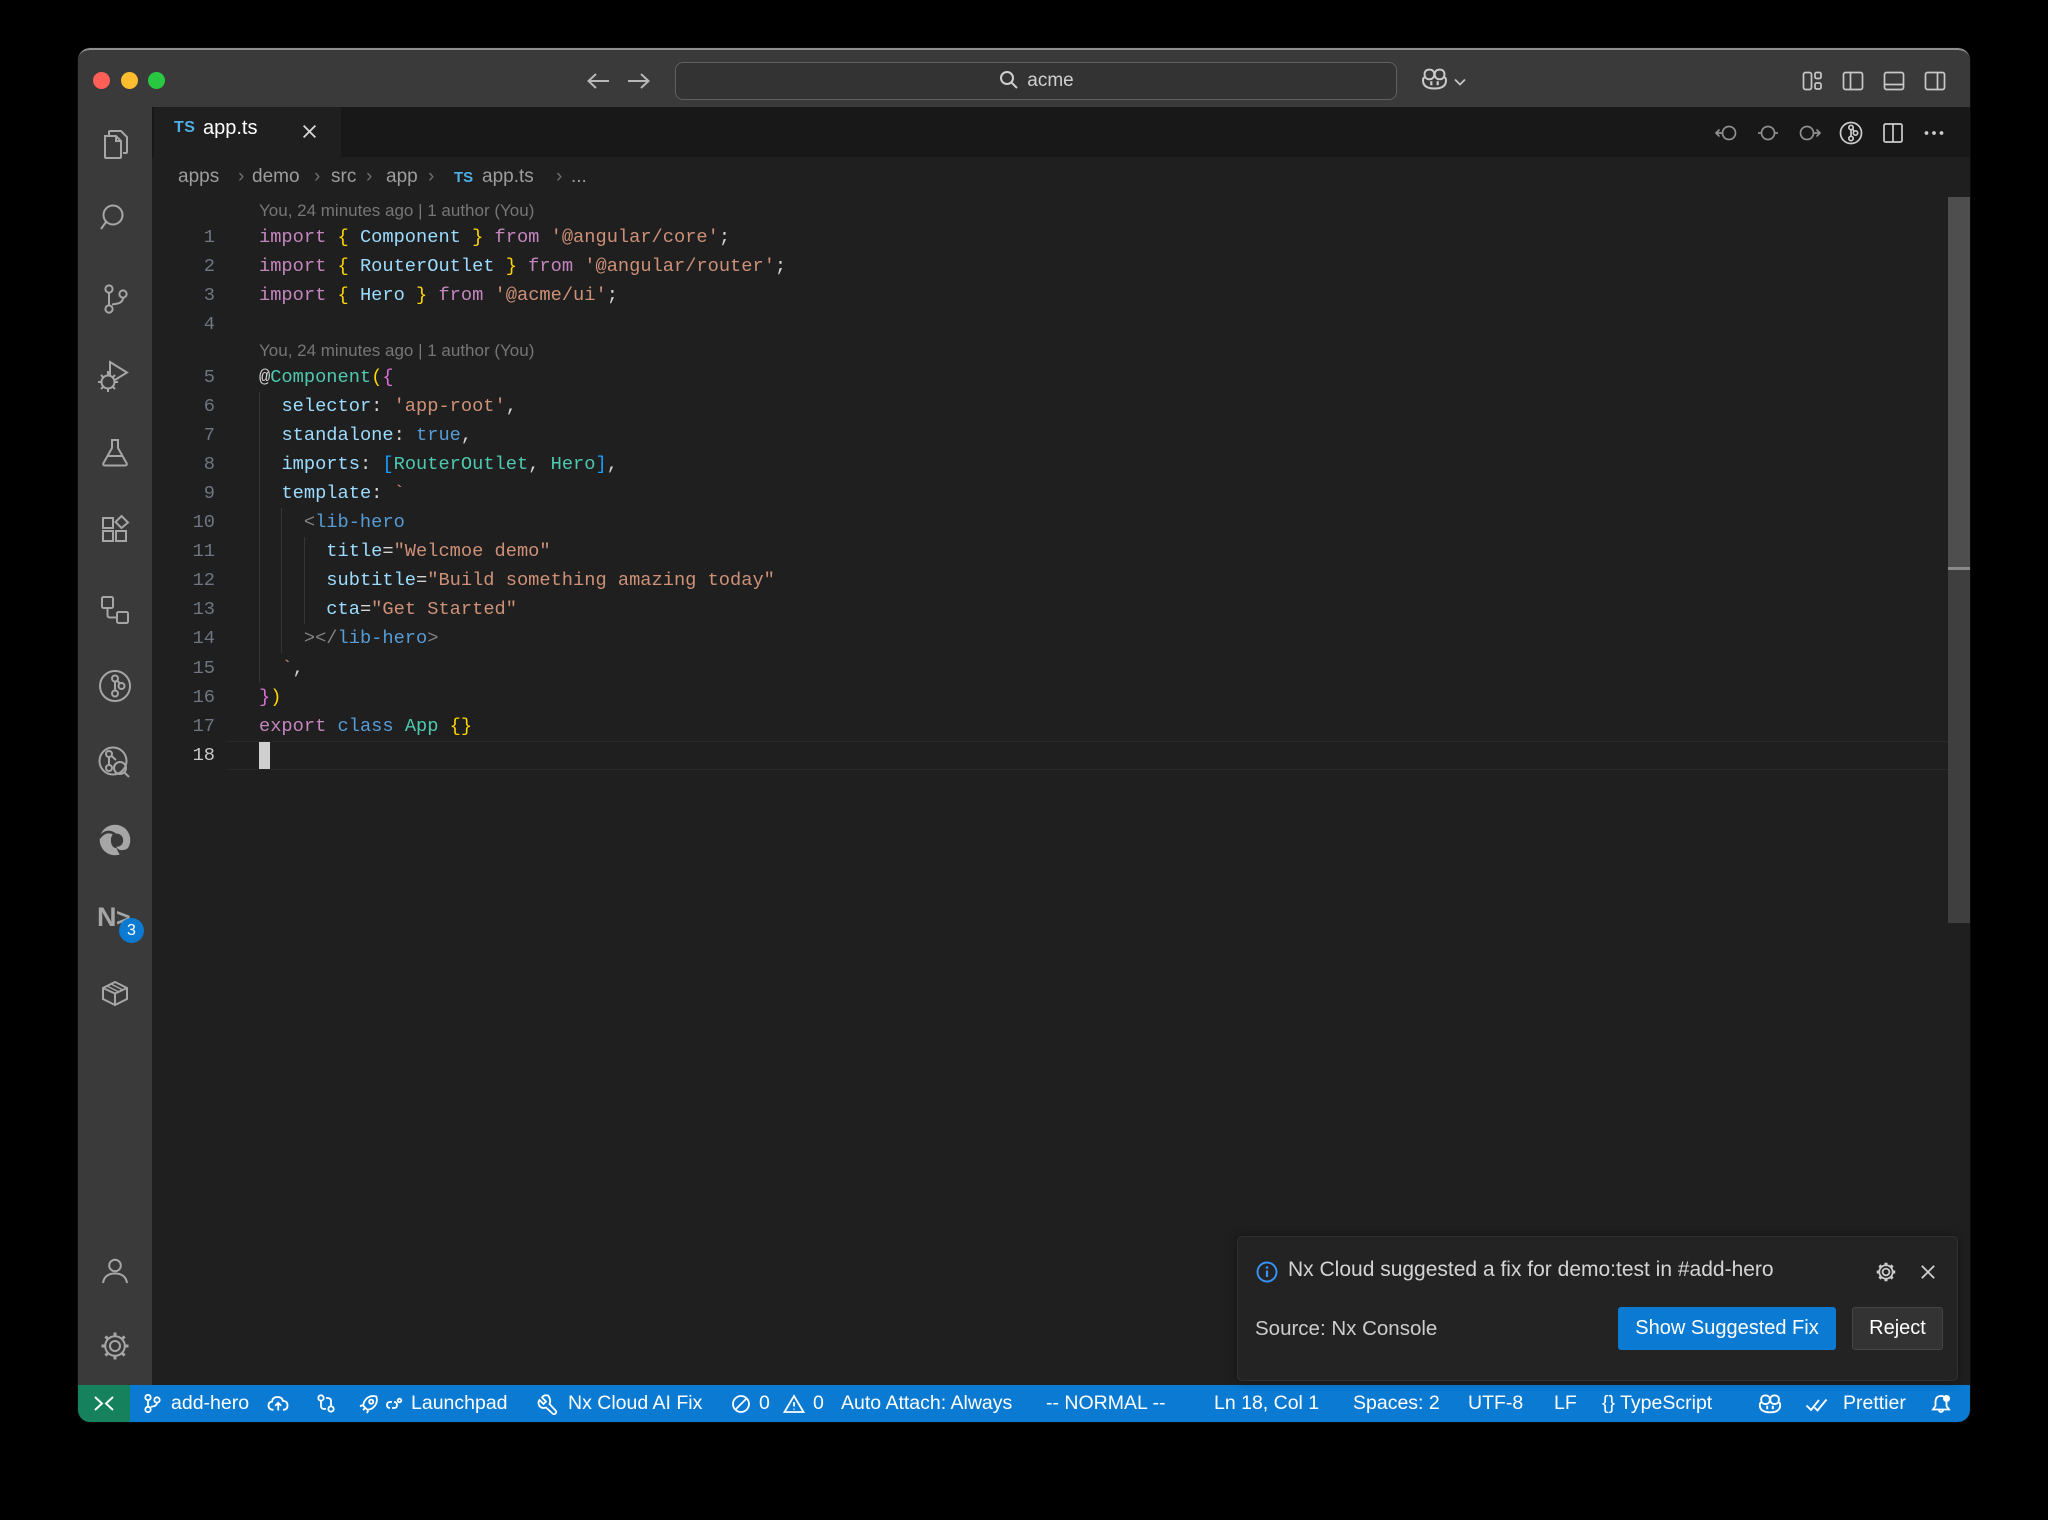 This screenshot has height=1520, width=2048. I want to click on svg-text: N, so click(107, 917).